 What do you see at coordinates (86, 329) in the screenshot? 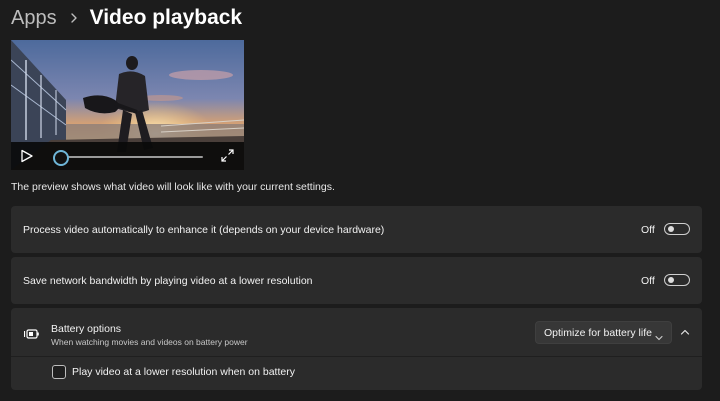
I see `battery-options-title: Battery options` at bounding box center [86, 329].